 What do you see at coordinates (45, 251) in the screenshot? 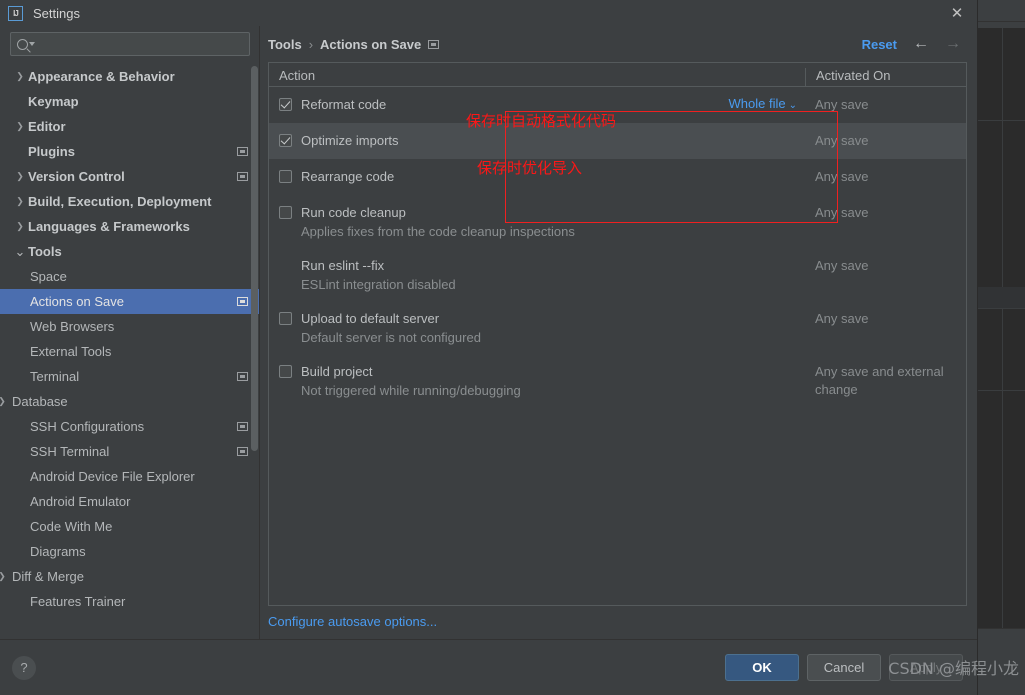
I see `sidebar-item-label: Tools` at bounding box center [45, 251].